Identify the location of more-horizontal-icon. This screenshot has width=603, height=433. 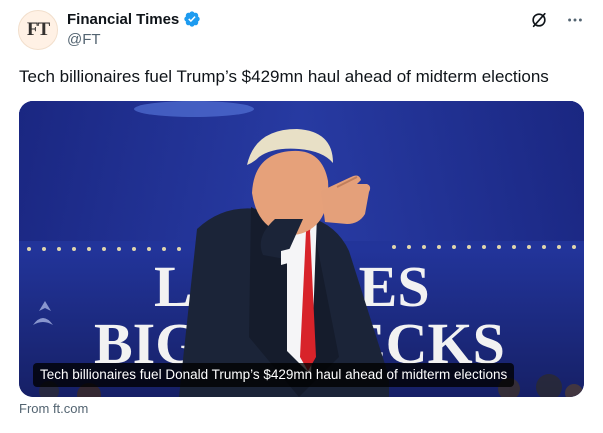
(575, 20).